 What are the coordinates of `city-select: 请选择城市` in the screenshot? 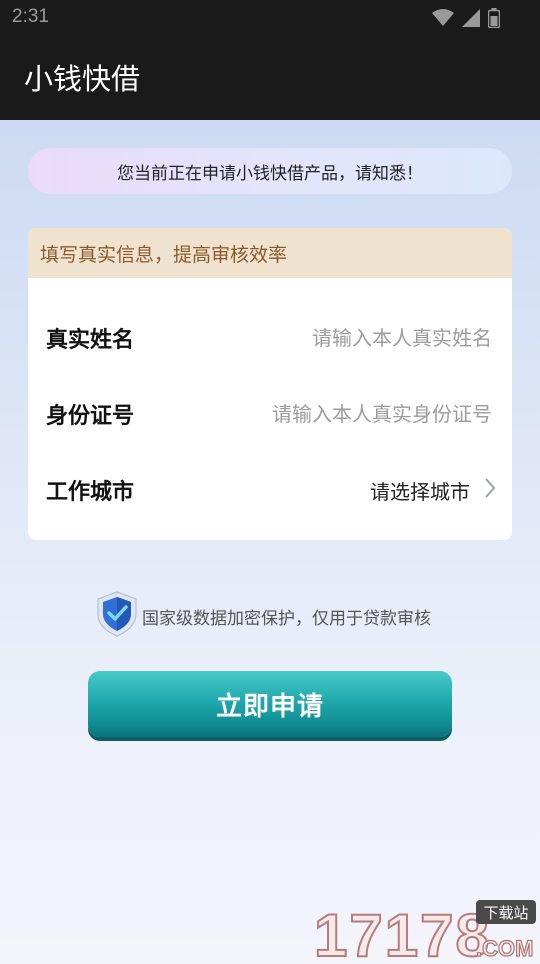 It's located at (433, 490).